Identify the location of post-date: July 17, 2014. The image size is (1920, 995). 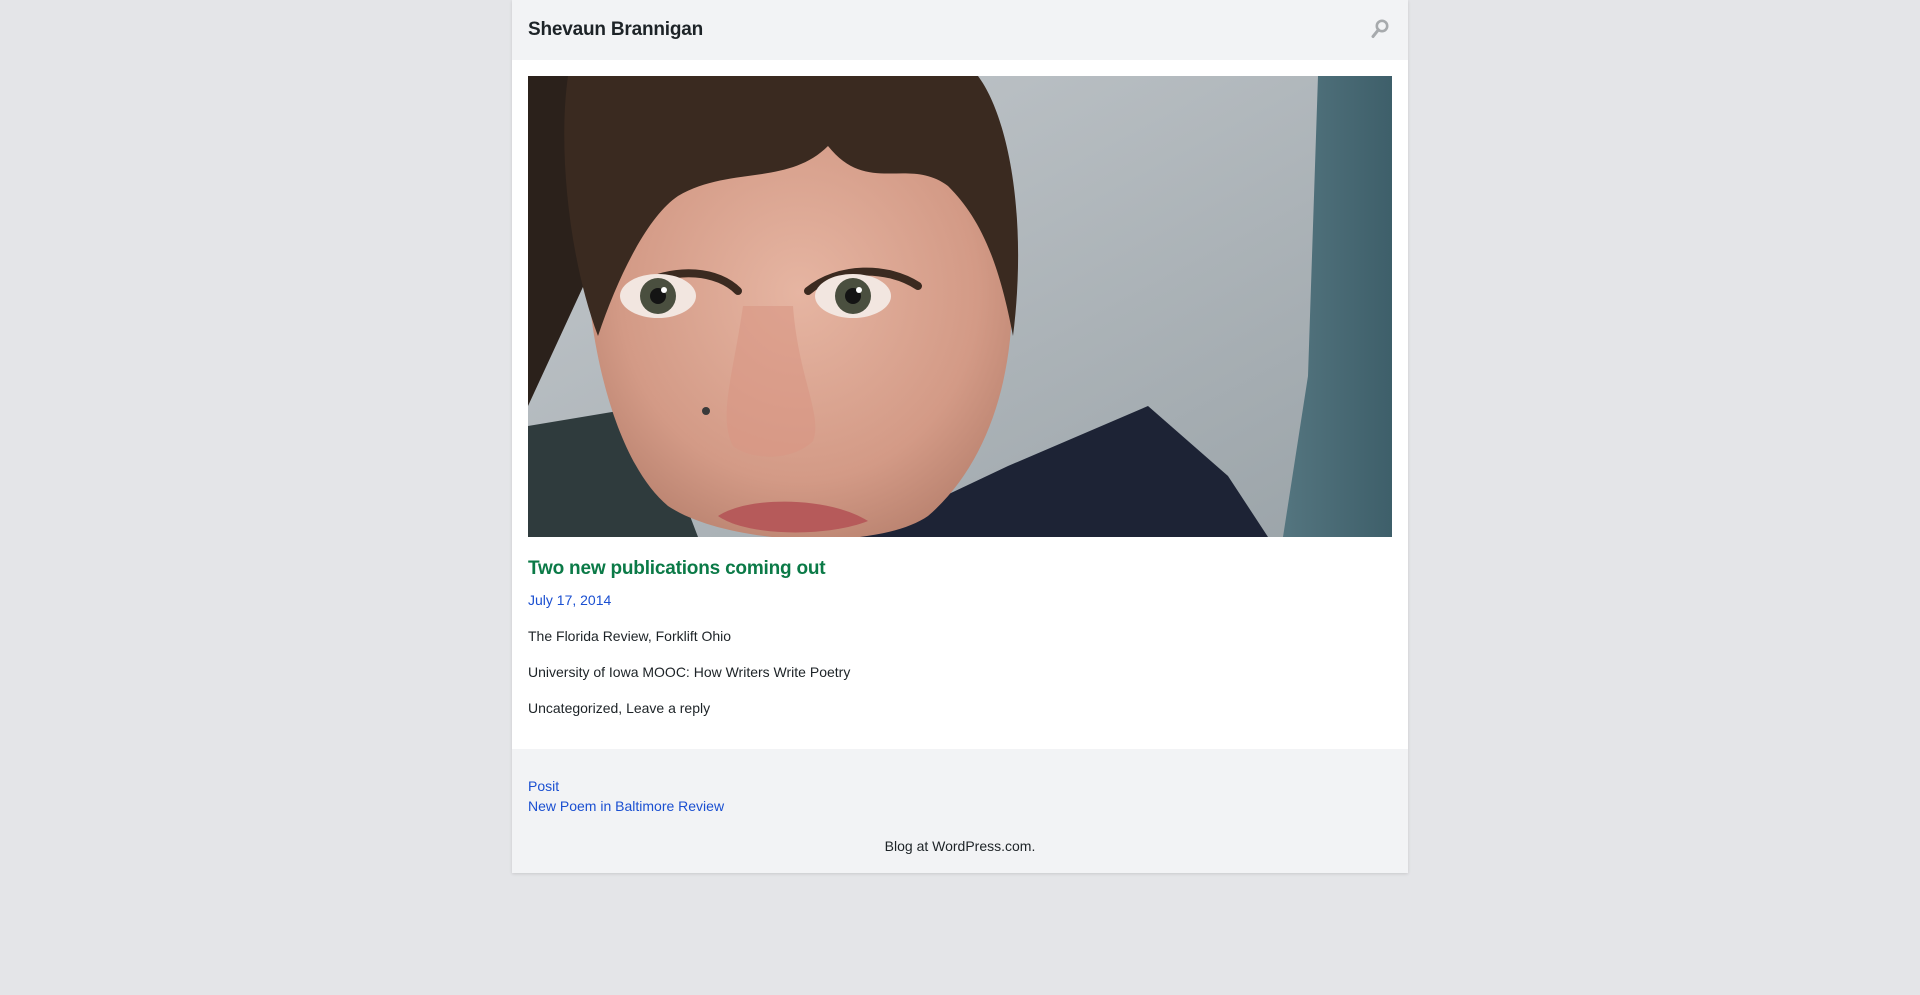
(960, 600).